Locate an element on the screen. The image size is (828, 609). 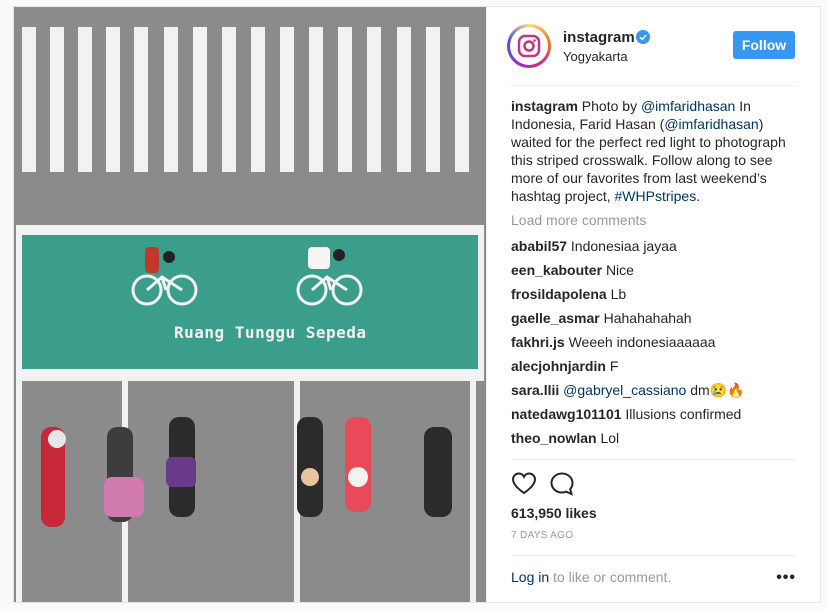
load-more-comments-link: Load more comments is located at coordinates (653, 220).